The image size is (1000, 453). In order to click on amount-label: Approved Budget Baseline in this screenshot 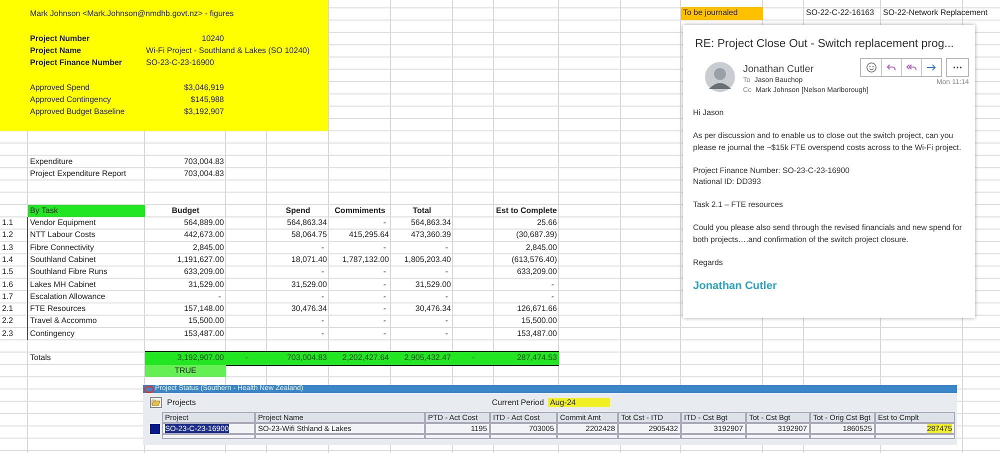, I will do `click(77, 112)`.